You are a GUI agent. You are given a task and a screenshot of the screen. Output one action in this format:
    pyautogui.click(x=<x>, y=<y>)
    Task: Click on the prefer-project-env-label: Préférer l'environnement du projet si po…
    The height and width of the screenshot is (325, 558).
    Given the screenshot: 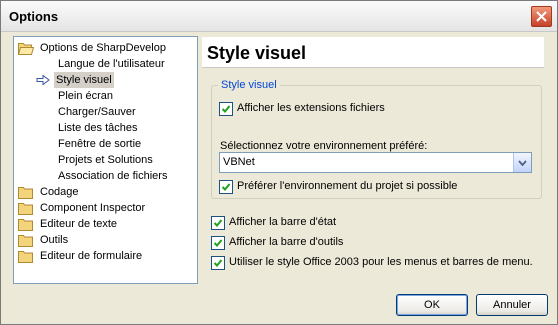 What is the action you would take?
    pyautogui.click(x=347, y=186)
    